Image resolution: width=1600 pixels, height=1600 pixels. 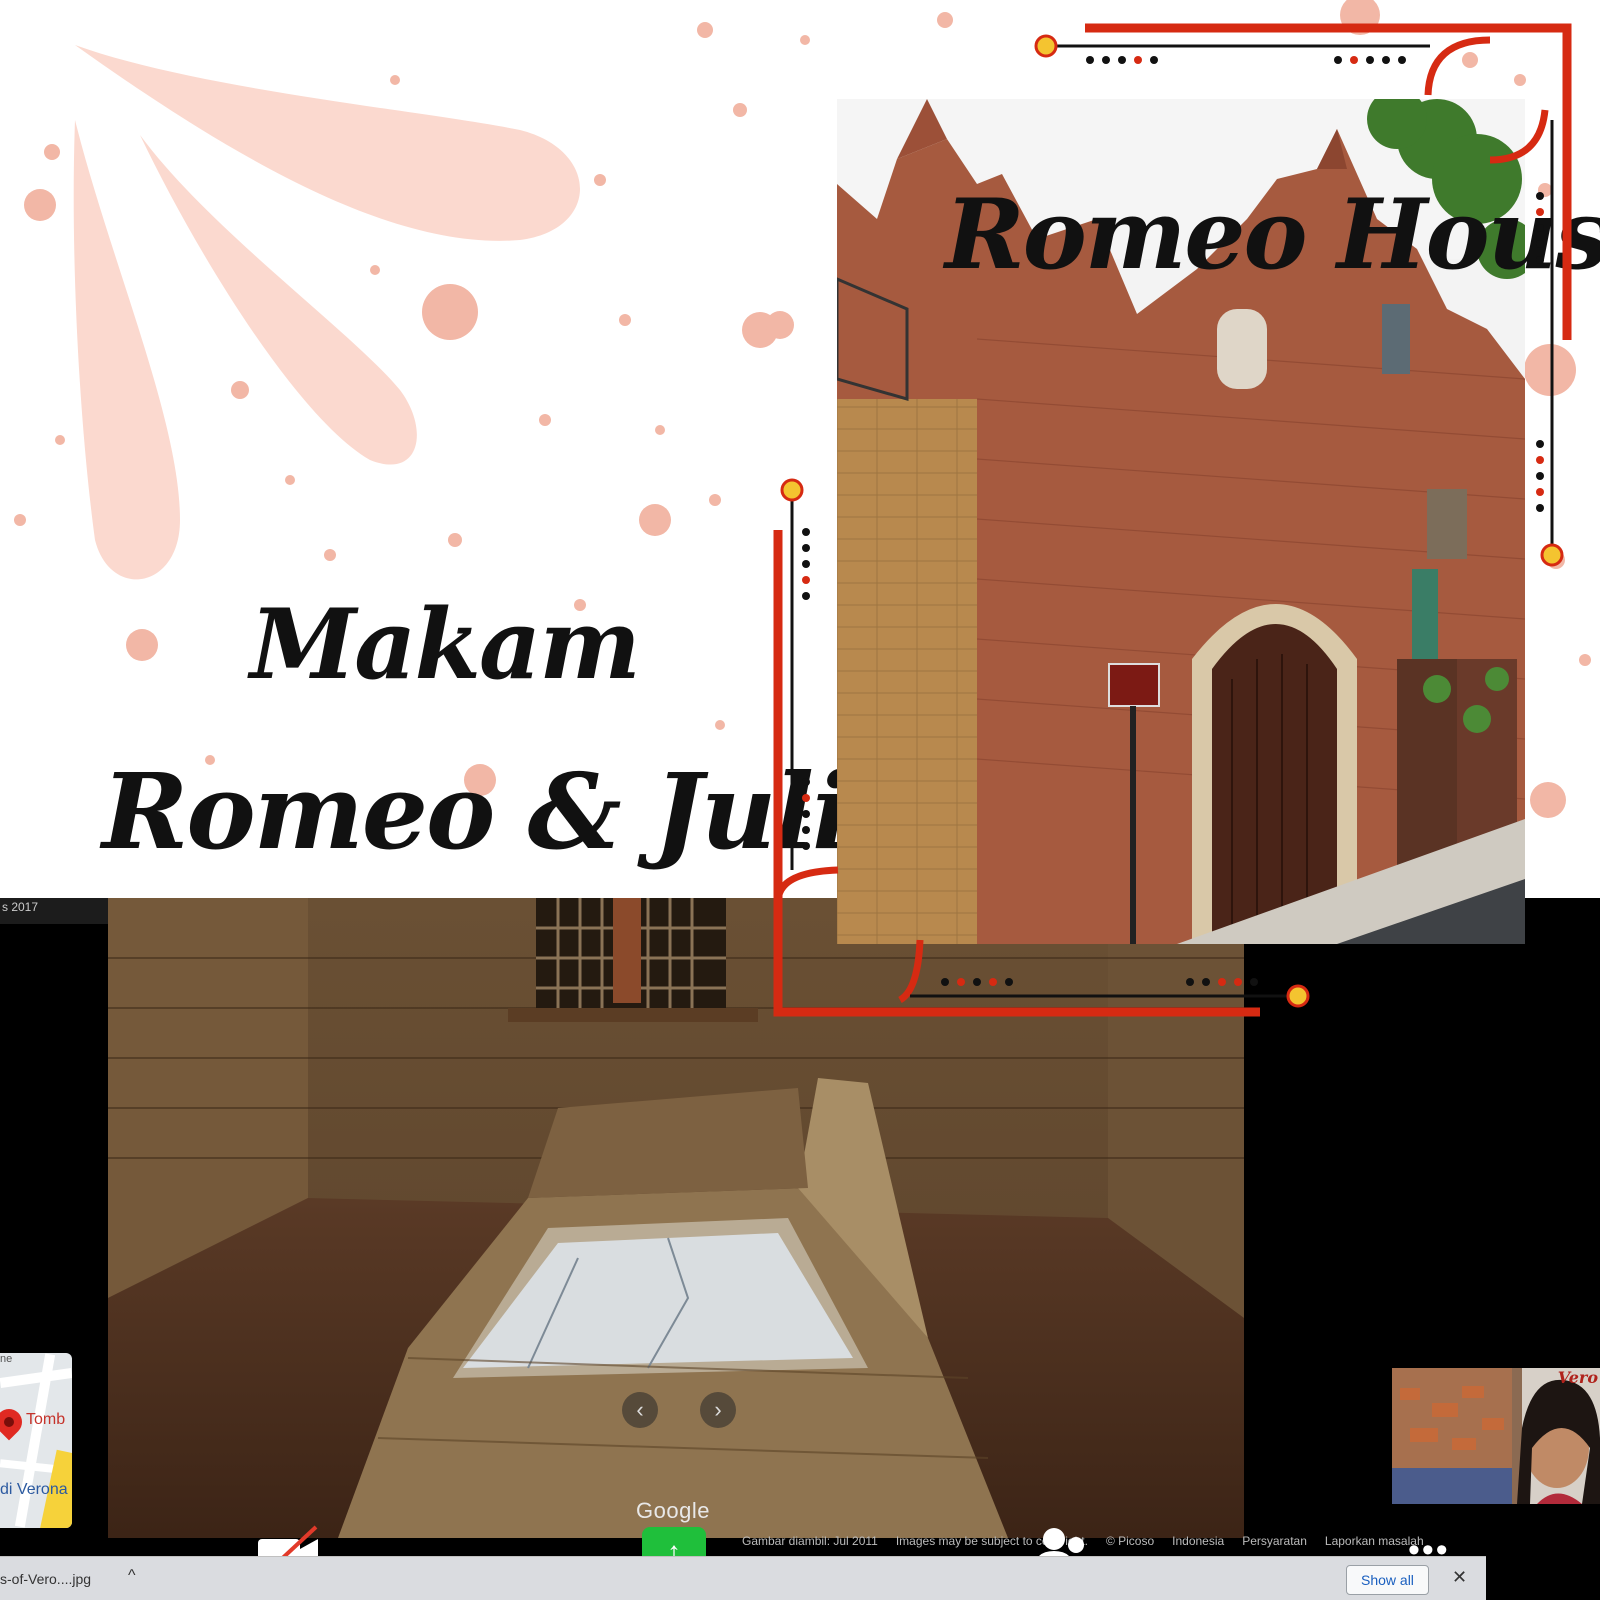 I want to click on footer-country: Indonesia, so click(x=1198, y=1541).